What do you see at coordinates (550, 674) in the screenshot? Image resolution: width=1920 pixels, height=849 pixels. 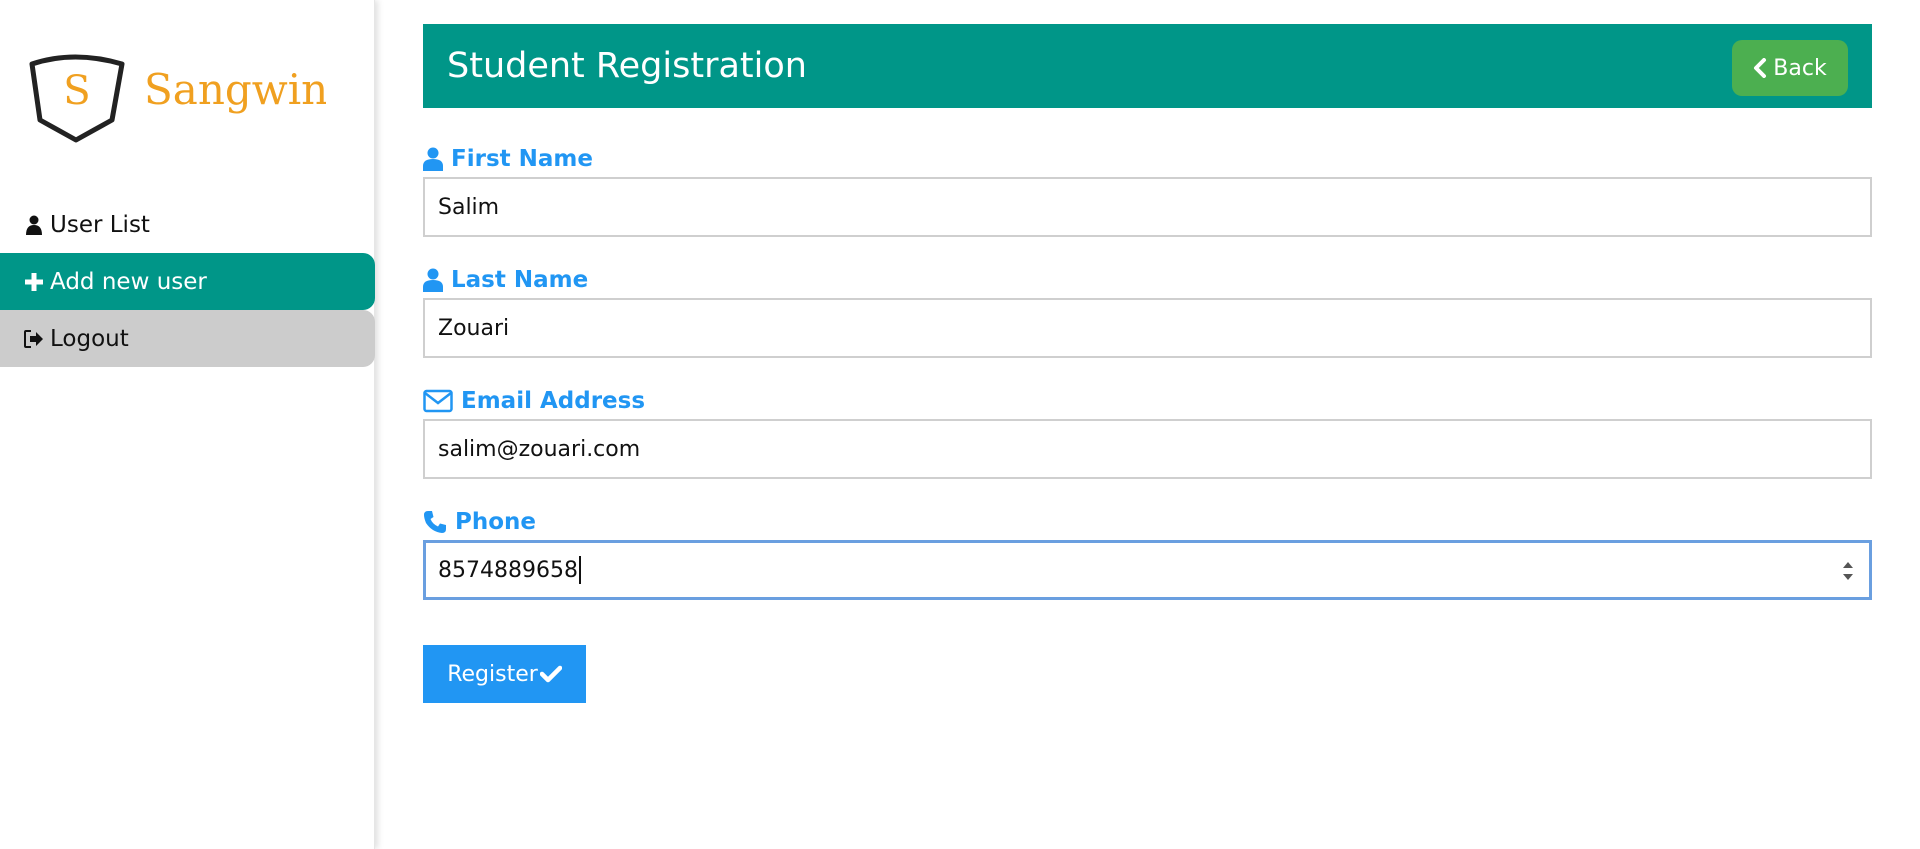 I see `check-icon` at bounding box center [550, 674].